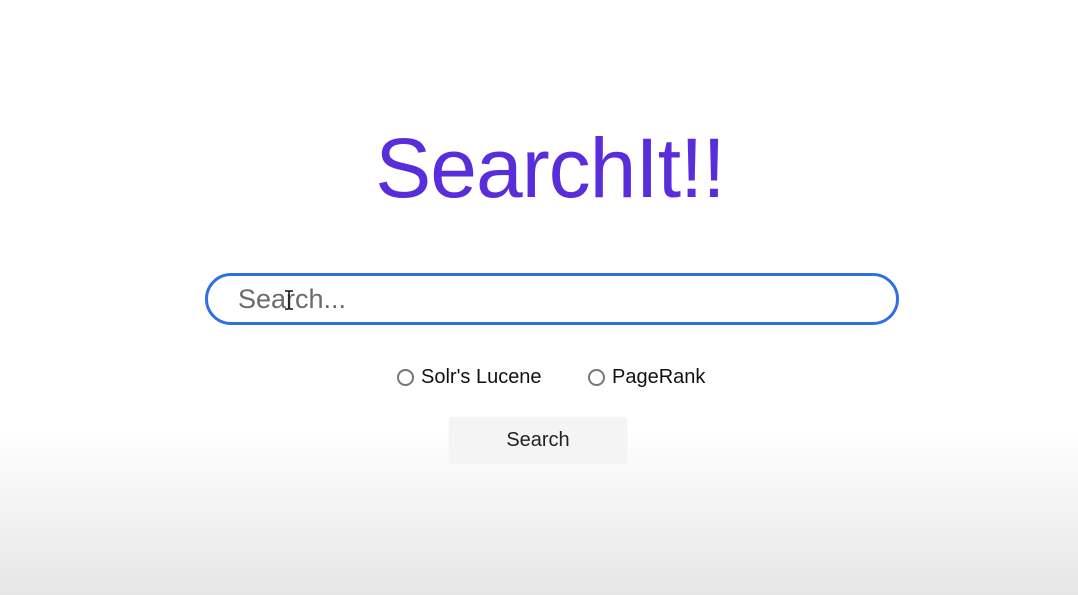 This screenshot has width=1078, height=595. Describe the element at coordinates (289, 300) in the screenshot. I see `text-cursor-icon` at that location.